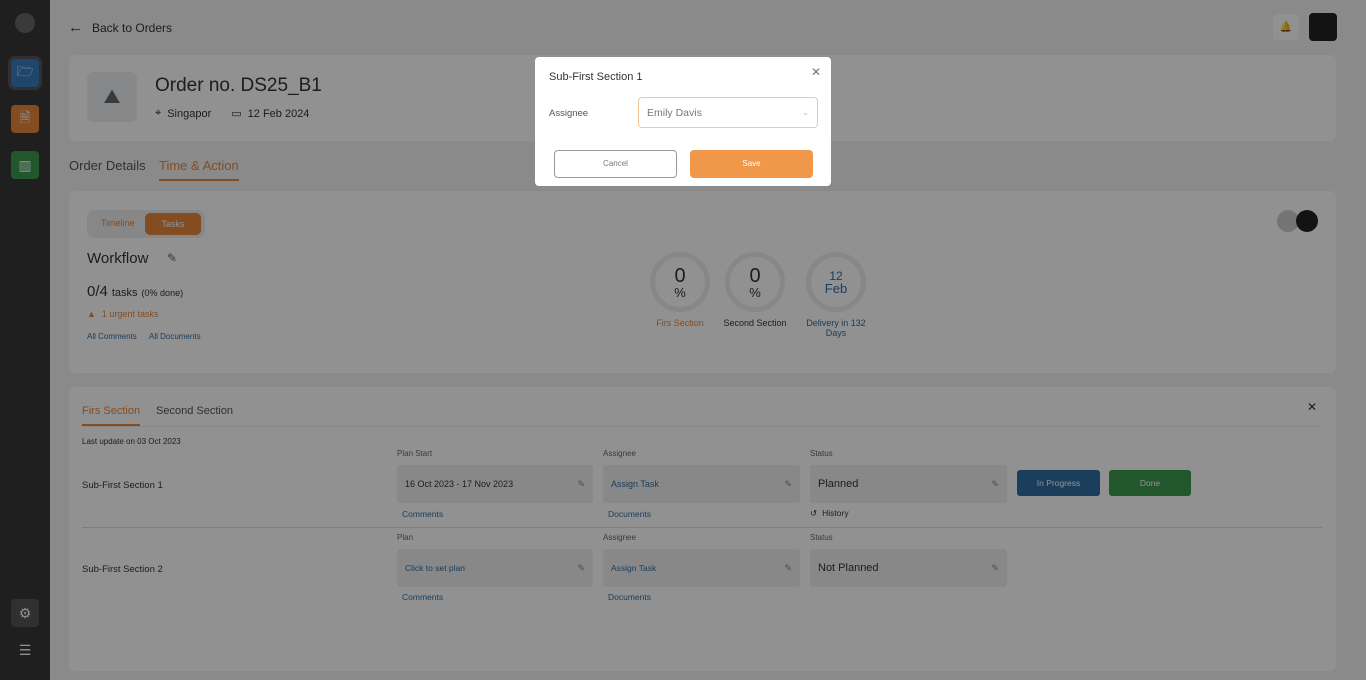 The height and width of the screenshot is (680, 1366). Describe the element at coordinates (751, 164) in the screenshot. I see `save-button: Save` at that location.